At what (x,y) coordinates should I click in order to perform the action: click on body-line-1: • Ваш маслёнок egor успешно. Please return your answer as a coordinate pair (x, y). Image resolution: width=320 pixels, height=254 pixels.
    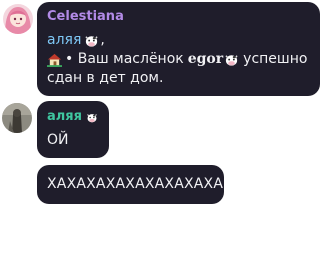
    Looking at the image, I should click on (178, 59).